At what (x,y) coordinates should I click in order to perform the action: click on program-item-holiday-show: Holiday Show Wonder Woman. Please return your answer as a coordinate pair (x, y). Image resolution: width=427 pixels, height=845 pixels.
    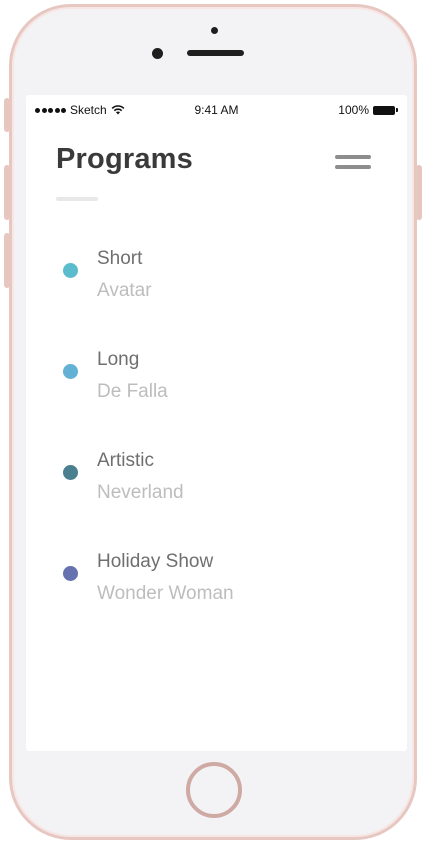
    Looking at the image, I should click on (216, 586).